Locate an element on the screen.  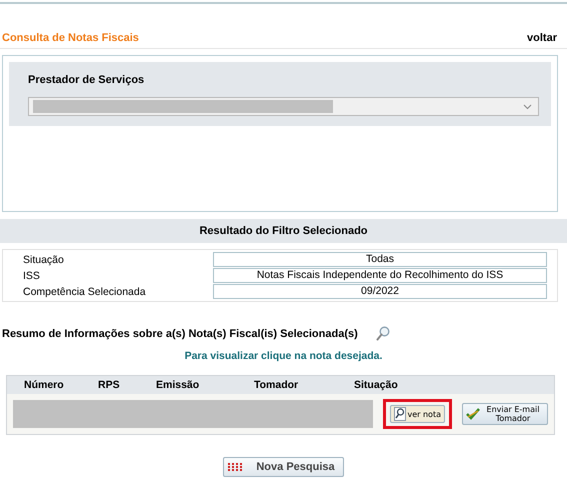
column-header: Situação is located at coordinates (376, 385).